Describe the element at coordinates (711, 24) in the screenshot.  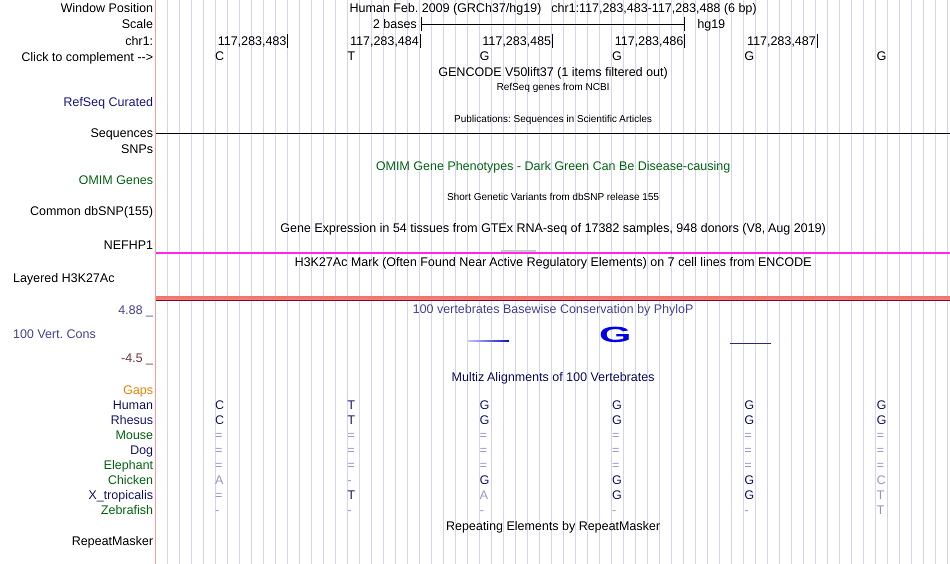
I see `assembly-label: hg19` at that location.